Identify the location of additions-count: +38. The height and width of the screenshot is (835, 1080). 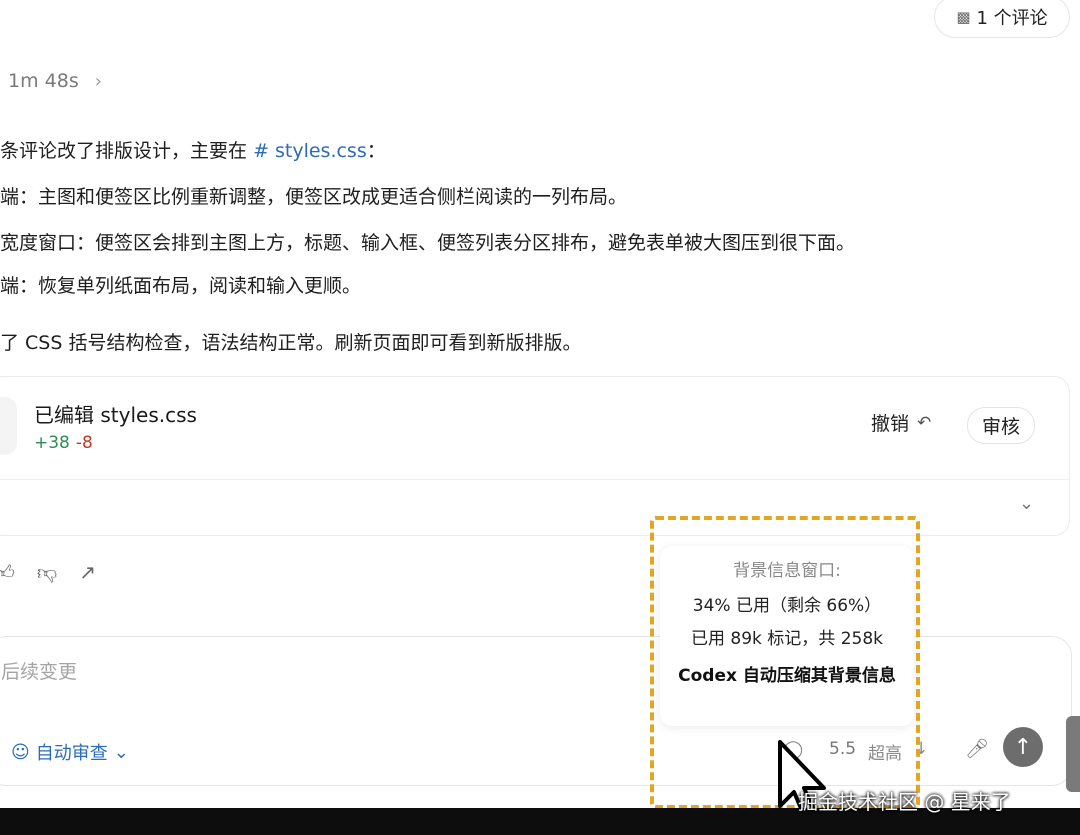
(52, 443).